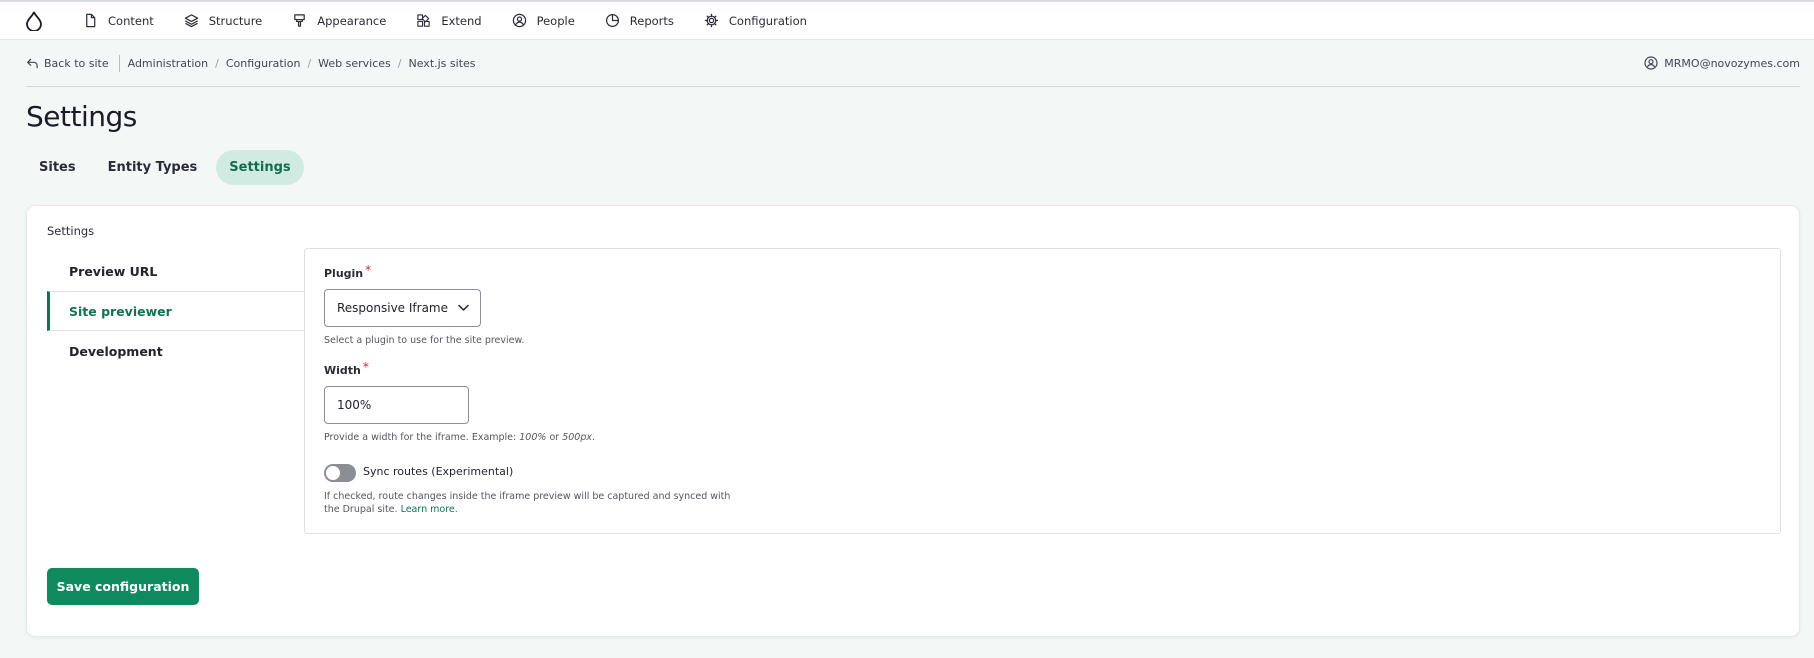  I want to click on vertical-tabs: Preview URL Site previewer Development, so click(176, 311).